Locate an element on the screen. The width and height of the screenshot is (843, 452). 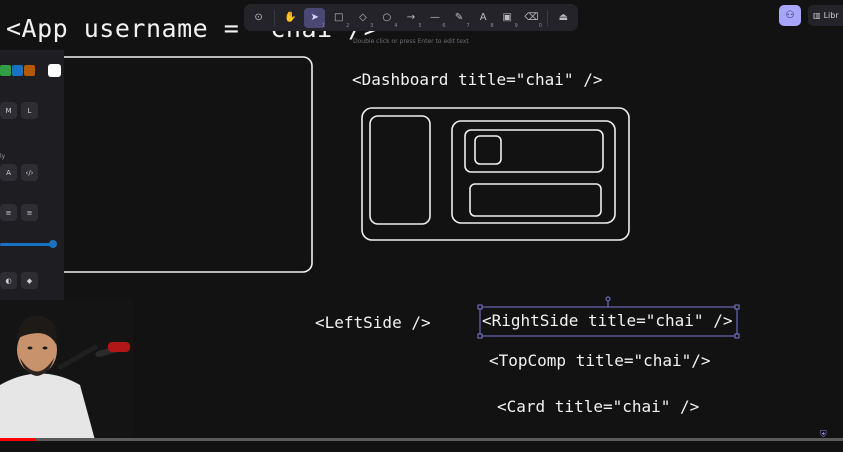
selection-icon: ➤ is located at coordinates (314, 17).